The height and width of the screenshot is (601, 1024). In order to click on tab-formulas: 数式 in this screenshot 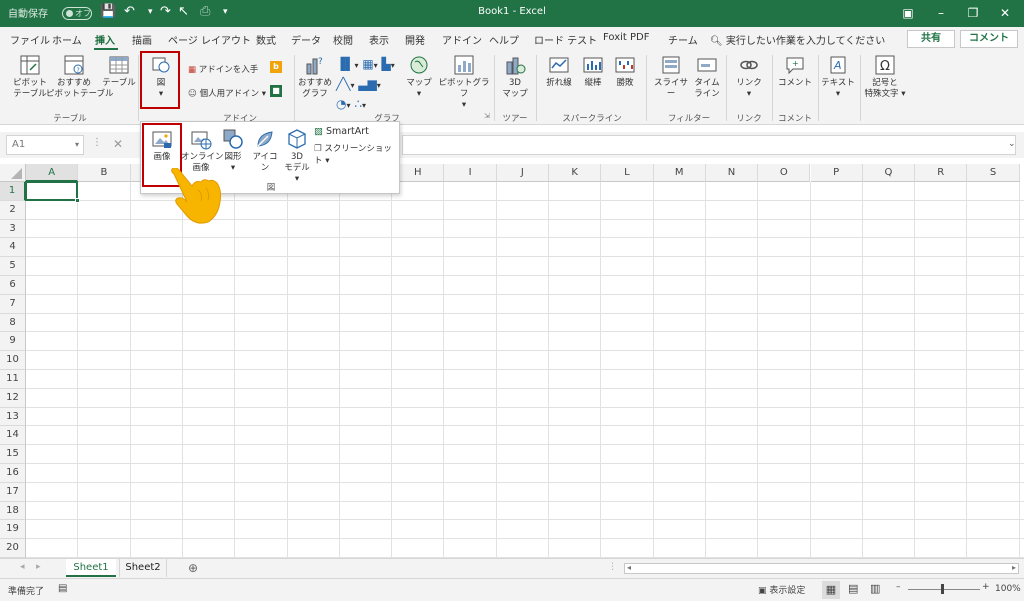, I will do `click(266, 39)`.